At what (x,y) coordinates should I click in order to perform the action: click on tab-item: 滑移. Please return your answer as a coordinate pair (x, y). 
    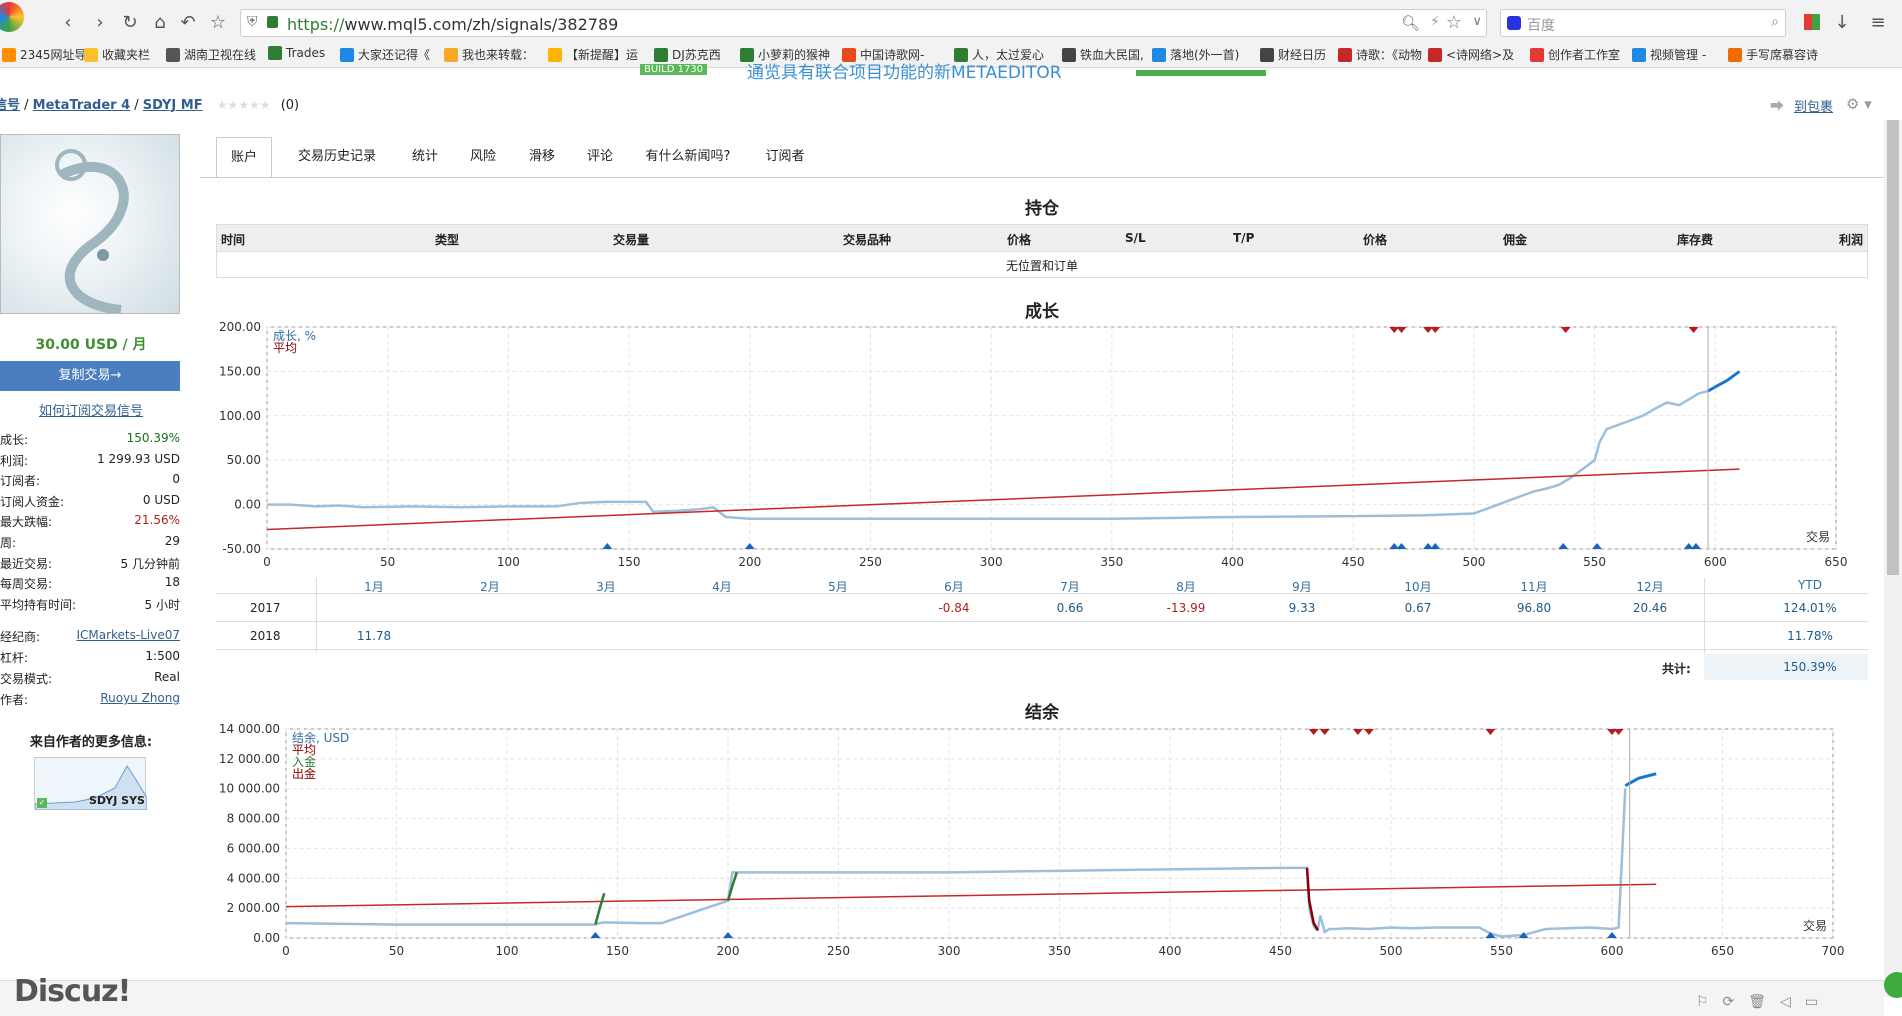
    Looking at the image, I should click on (542, 157).